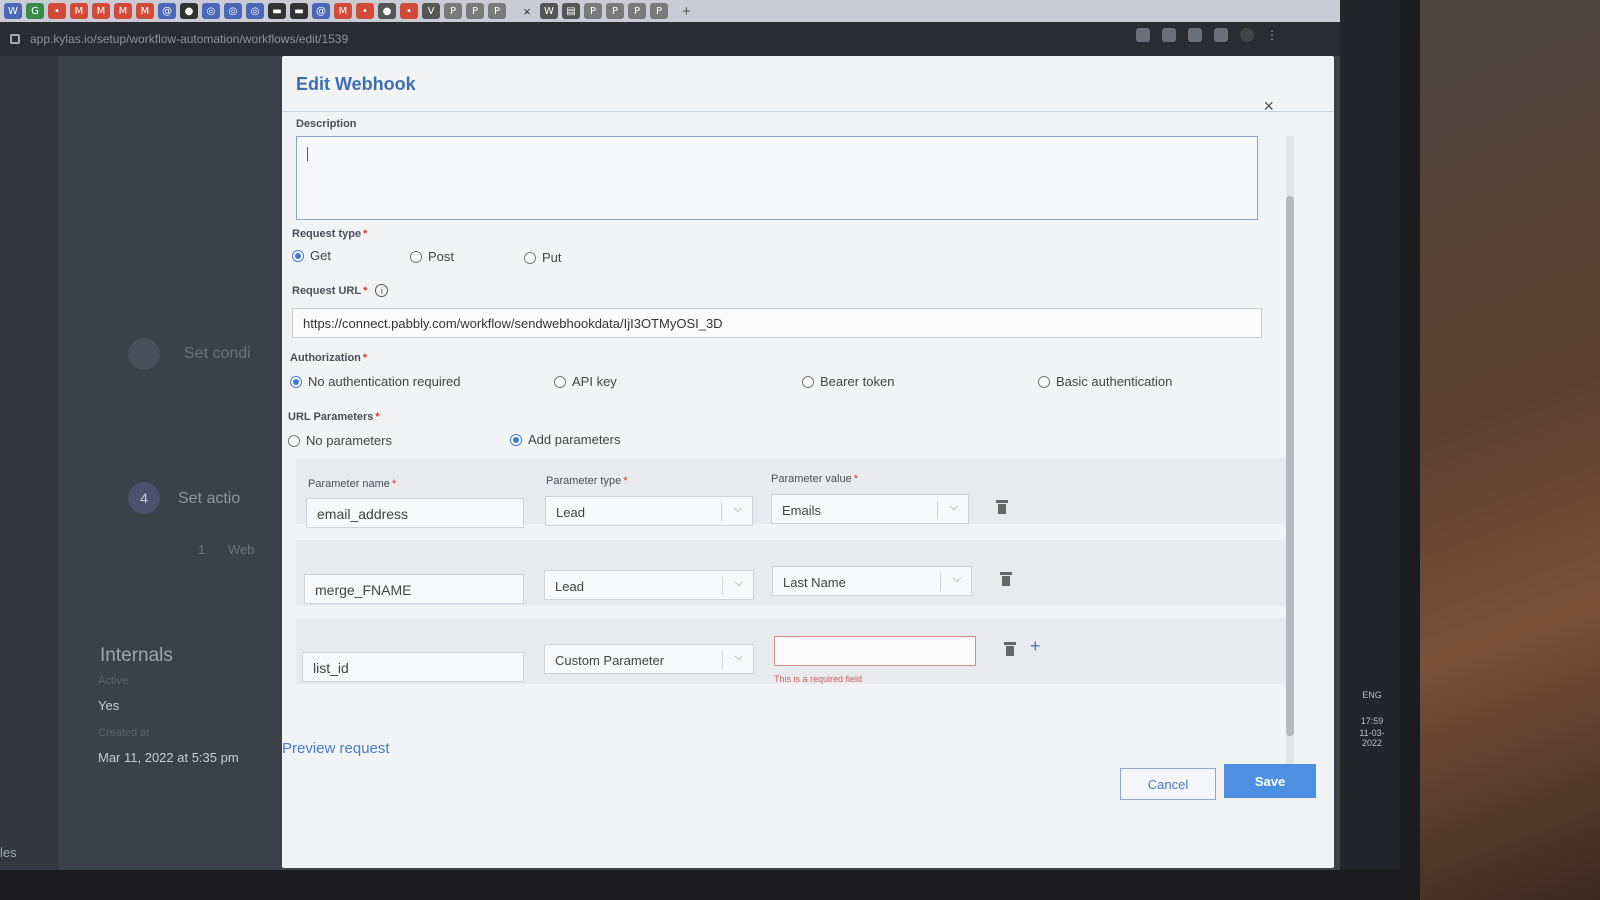 The width and height of the screenshot is (1600, 900). Describe the element at coordinates (1105, 381) in the screenshot. I see `auth-basic: Basic authentication` at that location.